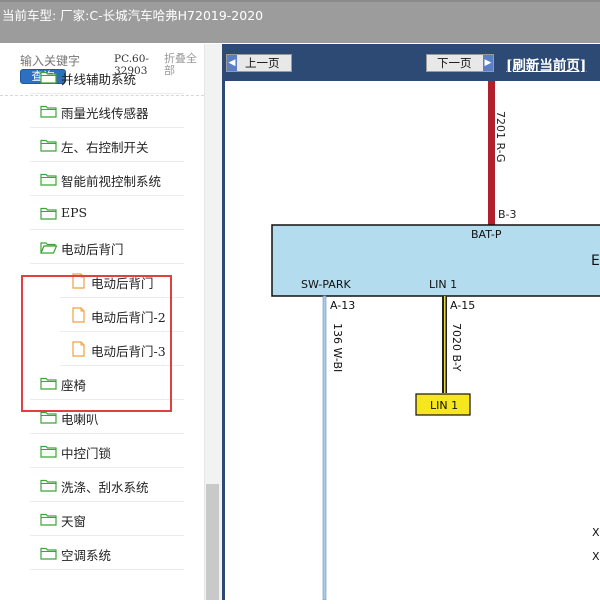 This screenshot has height=604, width=600. What do you see at coordinates (456, 347) in the screenshot?
I see `wire-7020-label: 7020 B-Y` at bounding box center [456, 347].